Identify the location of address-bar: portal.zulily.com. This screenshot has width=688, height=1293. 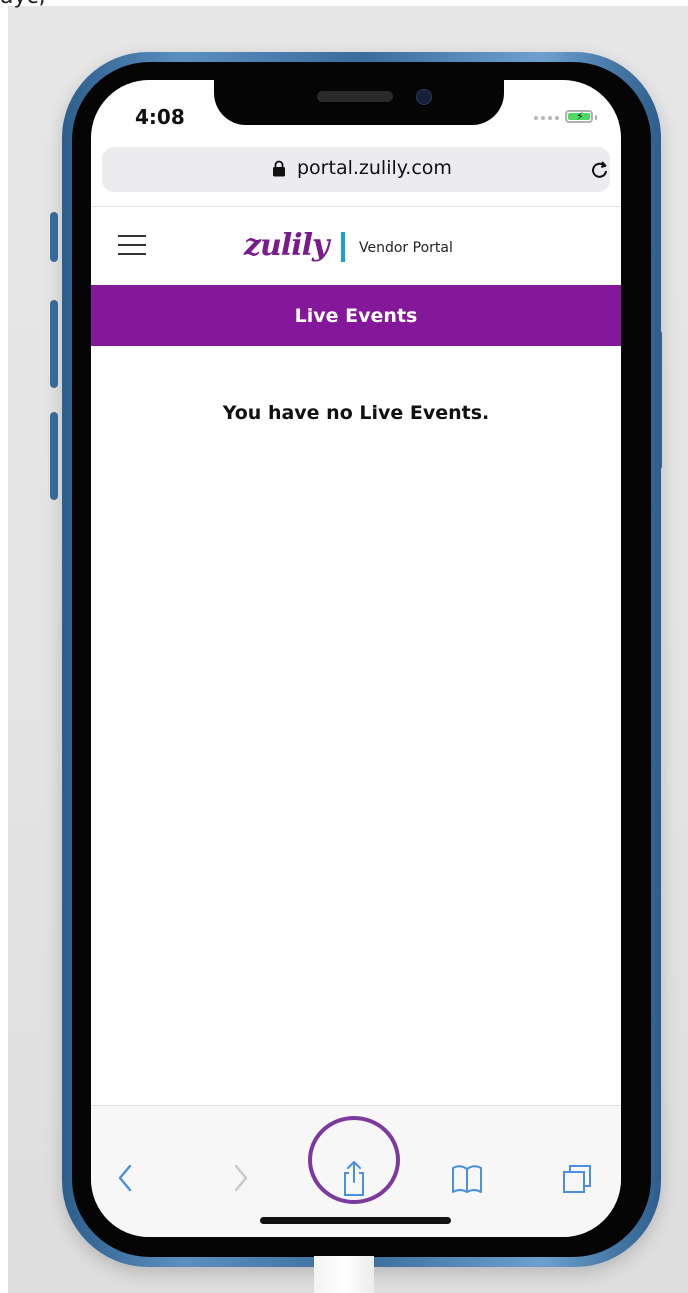
(356, 169).